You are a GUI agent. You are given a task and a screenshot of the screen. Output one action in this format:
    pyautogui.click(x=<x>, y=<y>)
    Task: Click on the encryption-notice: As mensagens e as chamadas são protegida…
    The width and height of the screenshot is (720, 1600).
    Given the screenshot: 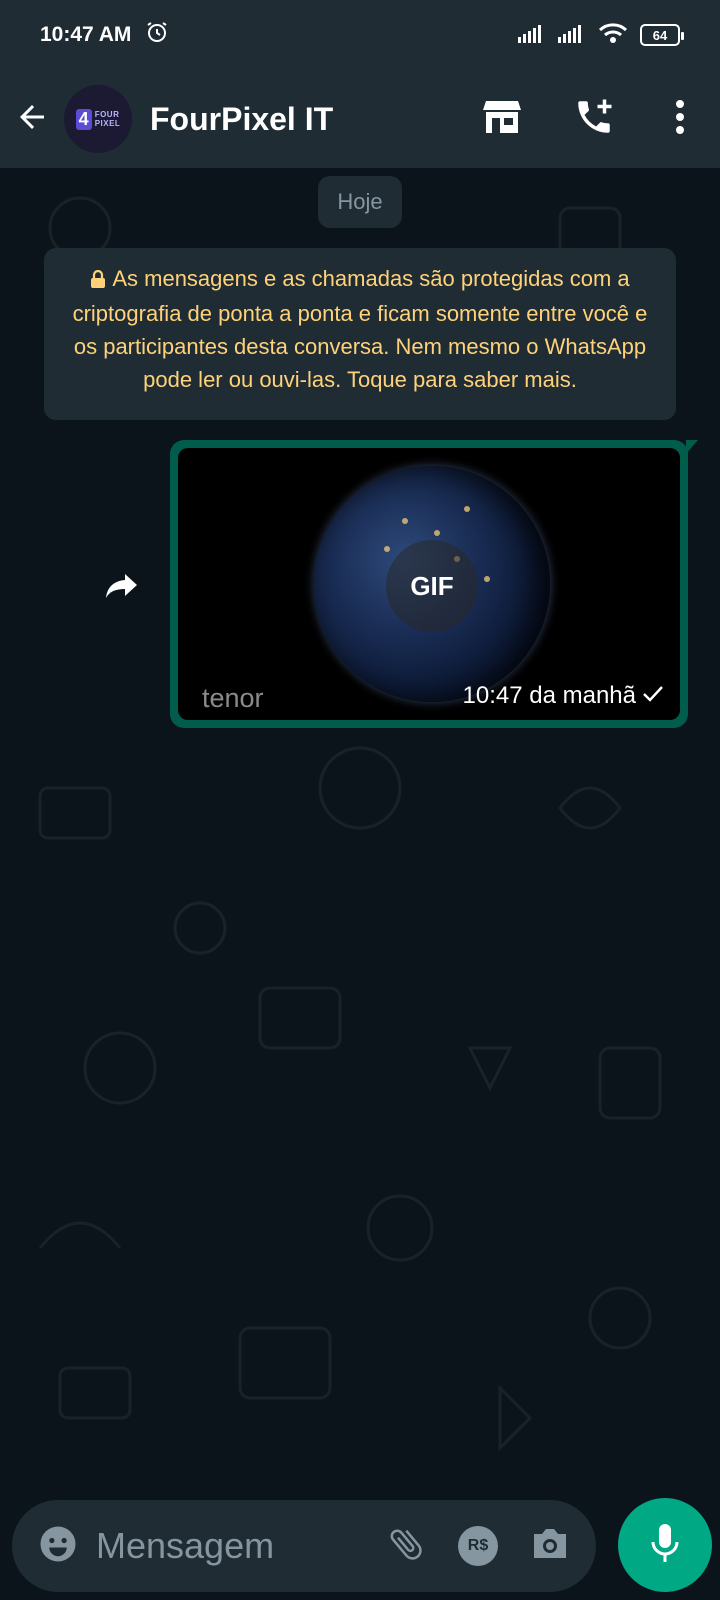 What is the action you would take?
    pyautogui.click(x=360, y=334)
    